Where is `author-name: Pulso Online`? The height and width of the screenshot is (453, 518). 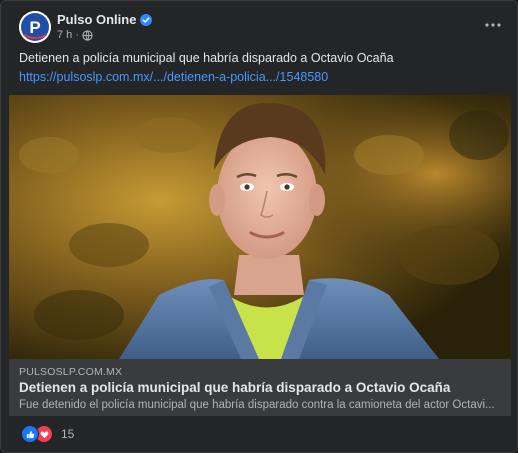
author-name: Pulso Online is located at coordinates (96, 19).